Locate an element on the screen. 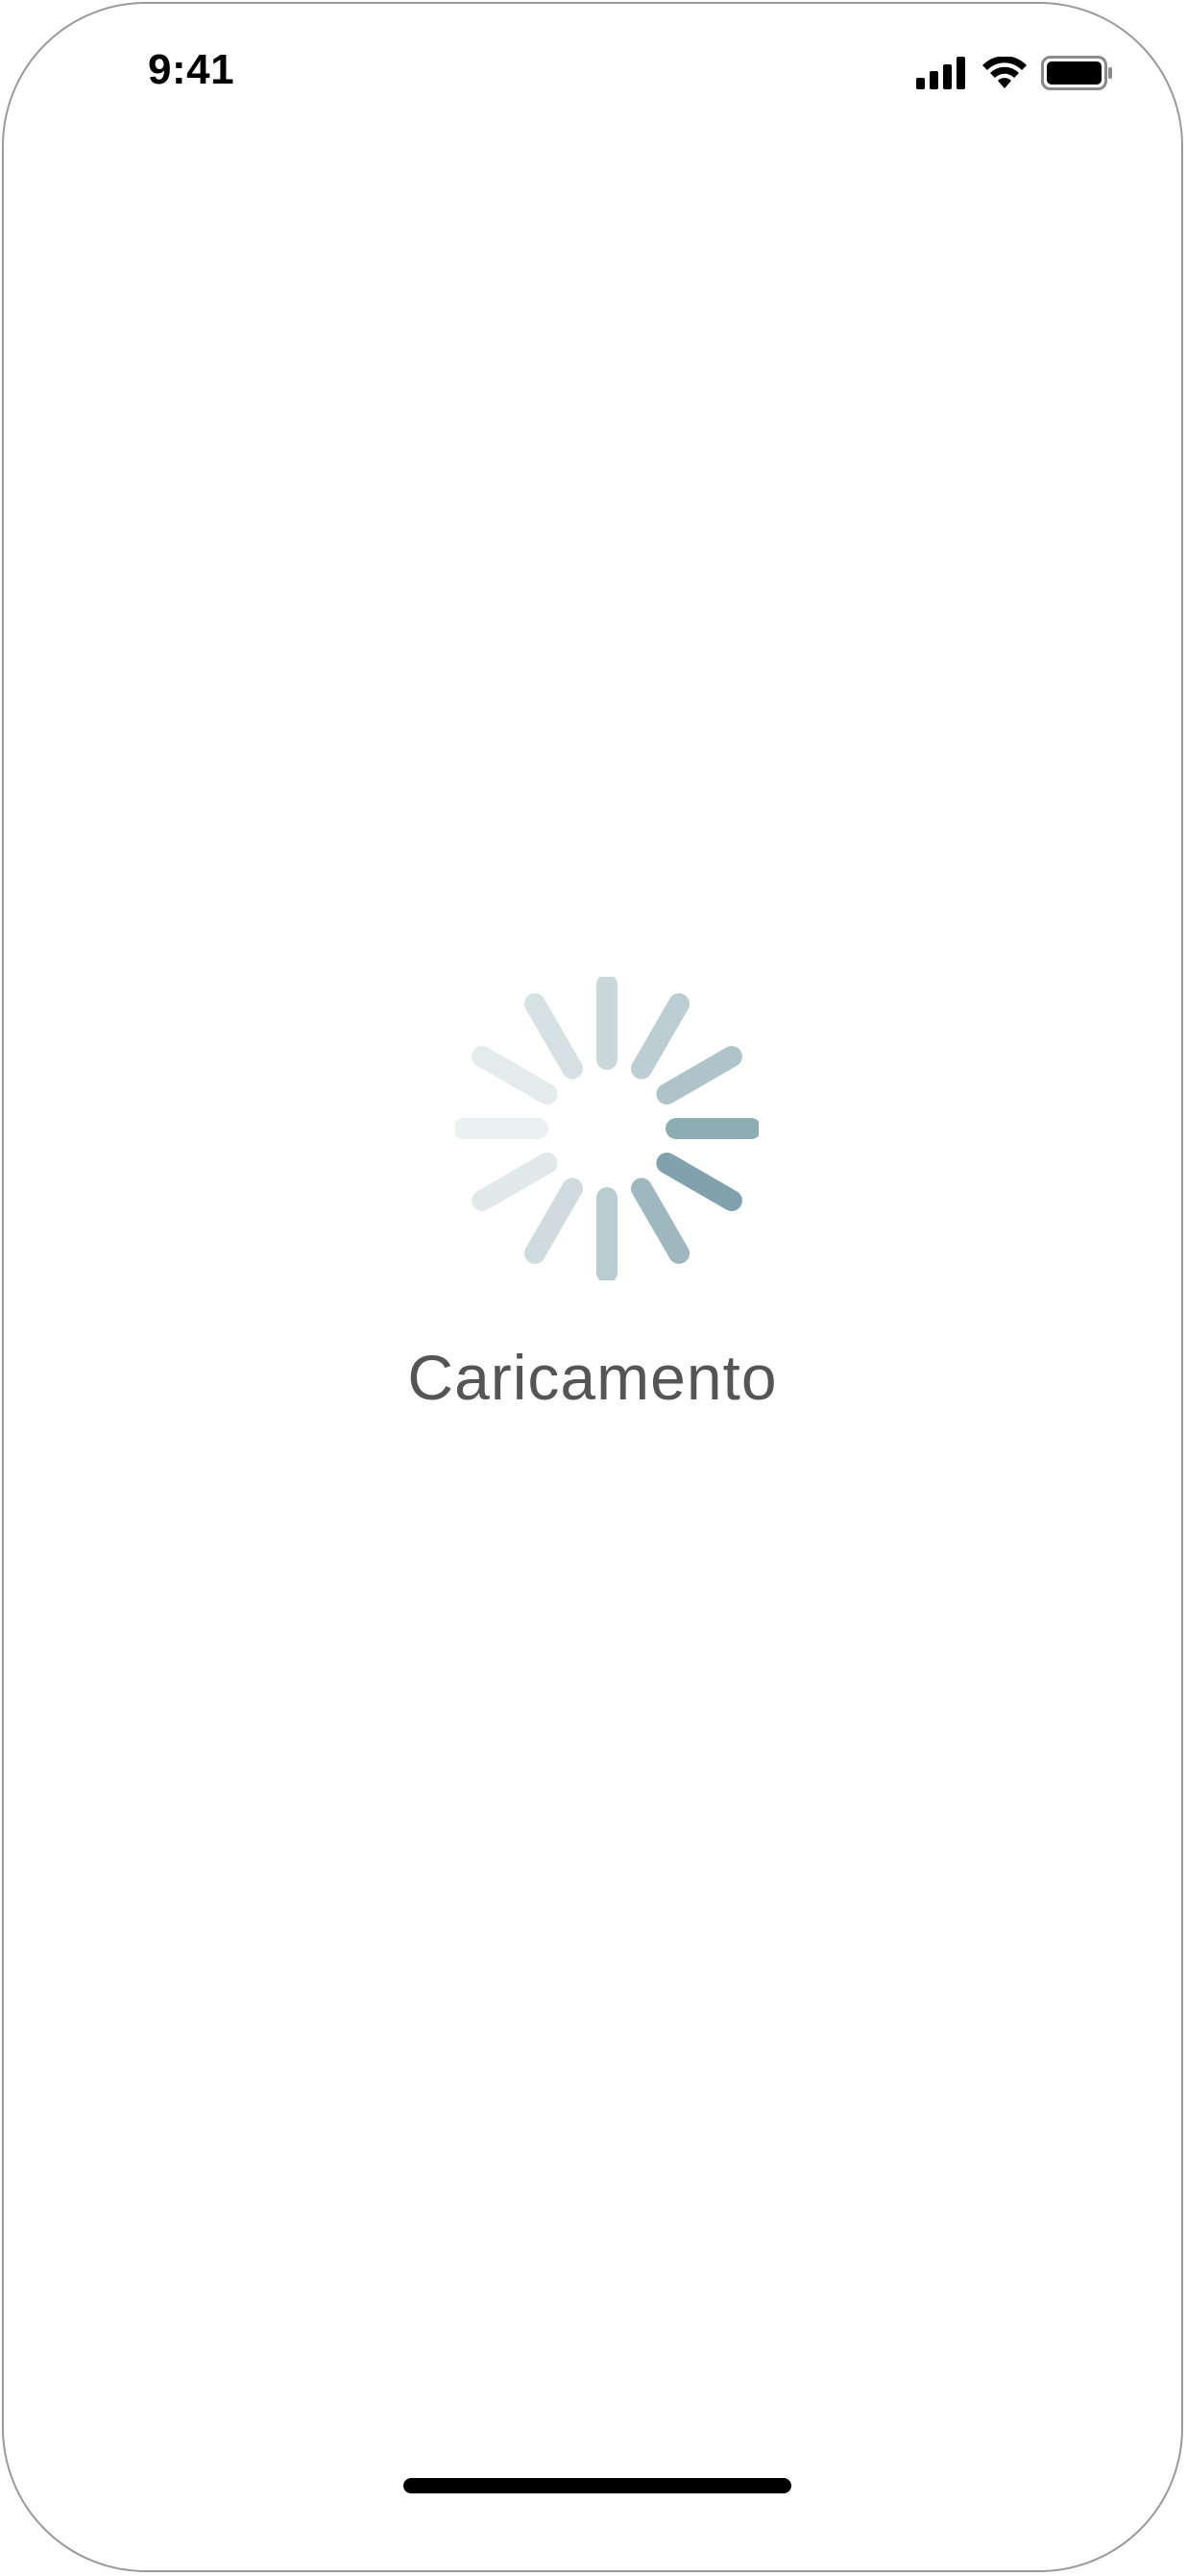 Image resolution: width=1187 pixels, height=2576 pixels. status-bar: 9:41 is located at coordinates (592, 76).